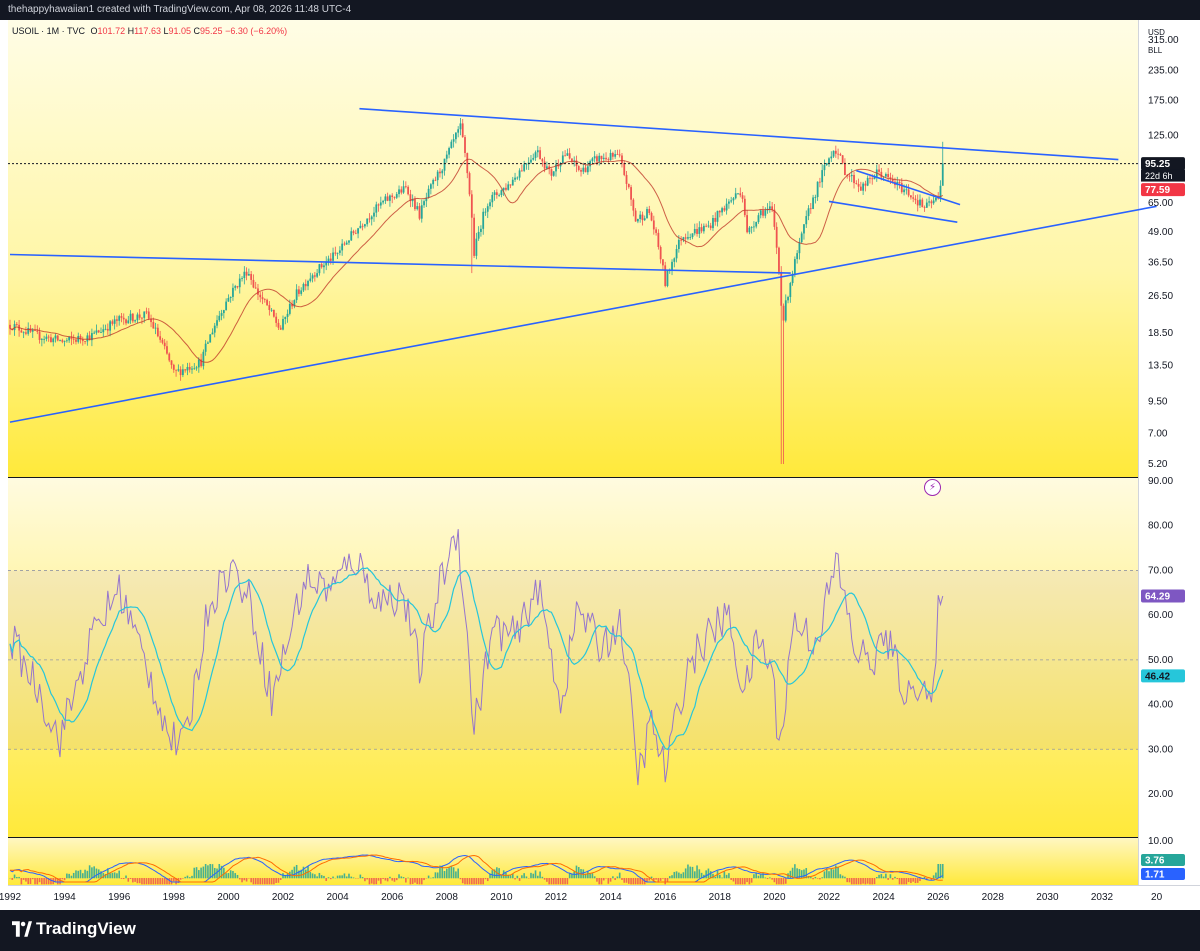  I want to click on time-tick-label: 2018, so click(720, 897).